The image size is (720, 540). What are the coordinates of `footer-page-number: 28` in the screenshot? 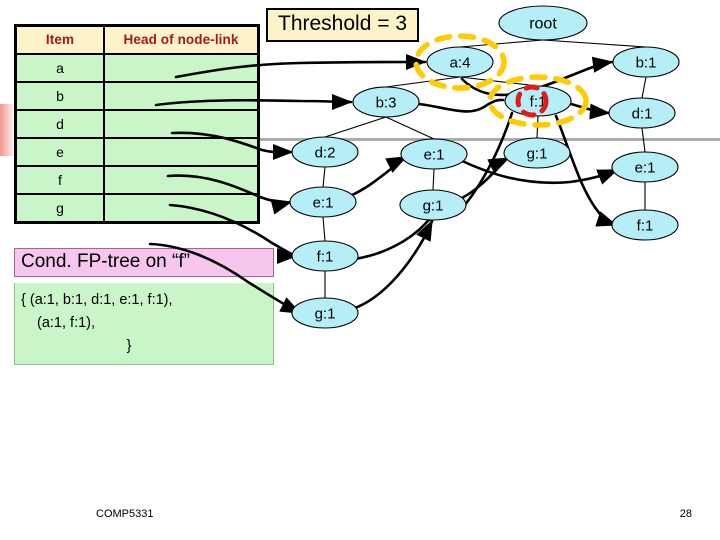 It's located at (685, 514).